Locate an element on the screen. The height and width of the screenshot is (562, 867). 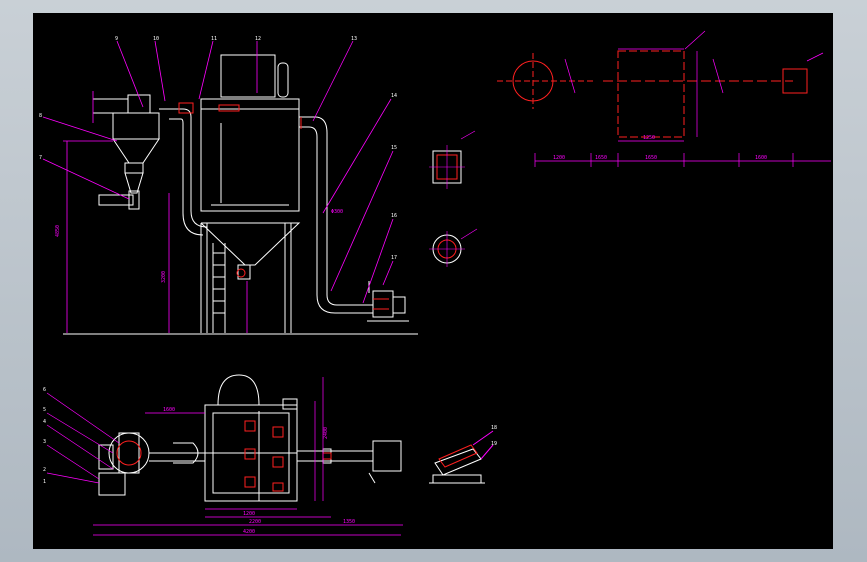
leader-3: 3 is located at coordinates (44, 442).